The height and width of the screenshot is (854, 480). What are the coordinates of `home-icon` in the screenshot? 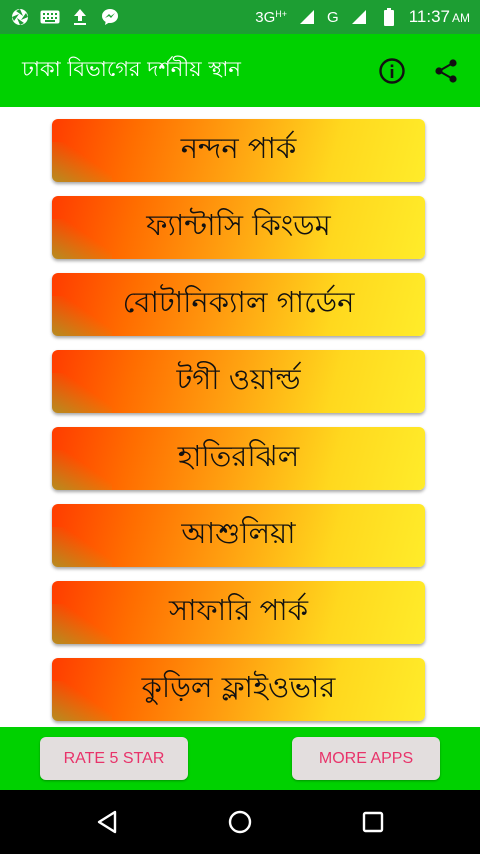 It's located at (240, 822).